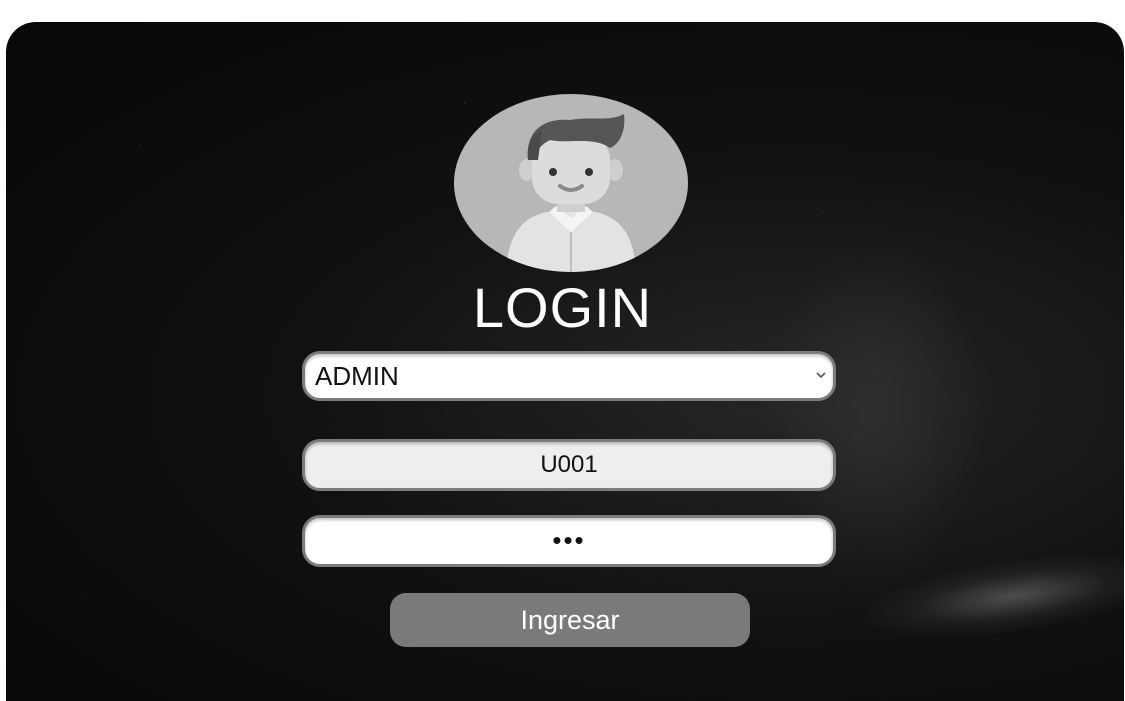  What do you see at coordinates (570, 620) in the screenshot?
I see `login-submit-button: Ingresar` at bounding box center [570, 620].